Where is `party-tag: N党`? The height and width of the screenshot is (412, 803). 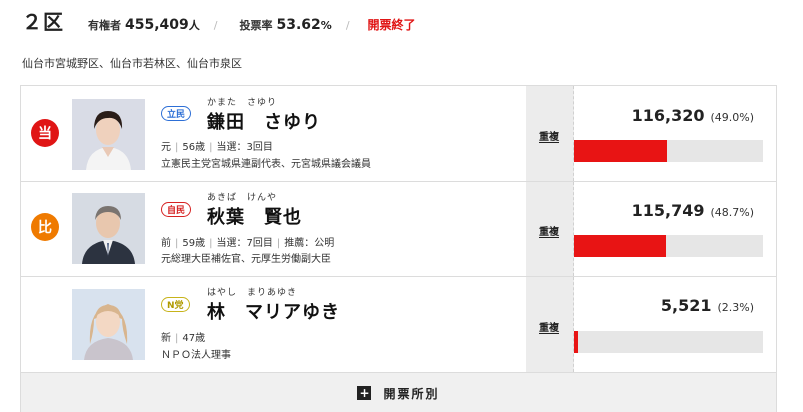
party-tag: N党 is located at coordinates (175, 304).